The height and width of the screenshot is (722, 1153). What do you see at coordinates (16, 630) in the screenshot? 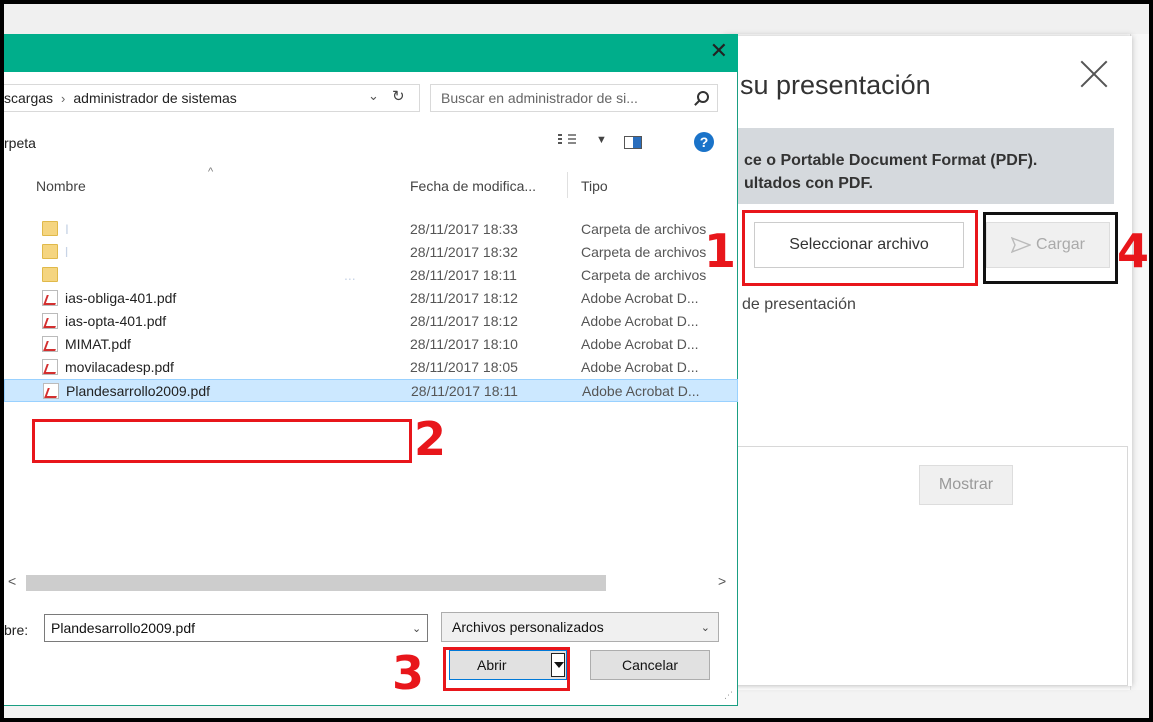
I see `filename-label: bre:` at bounding box center [16, 630].